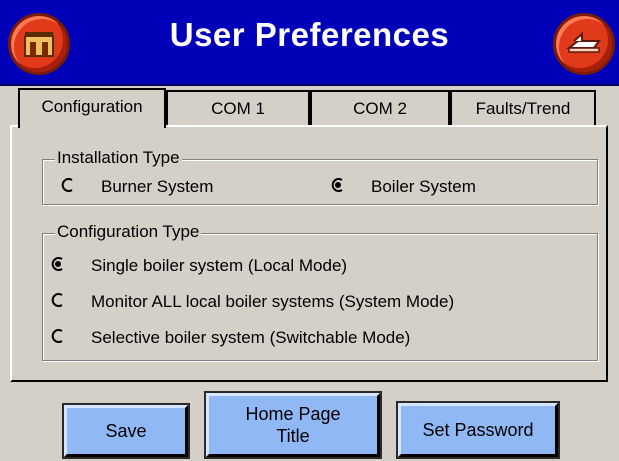 The height and width of the screenshot is (461, 619). I want to click on home-page-title-line1: Home Page, so click(293, 414).